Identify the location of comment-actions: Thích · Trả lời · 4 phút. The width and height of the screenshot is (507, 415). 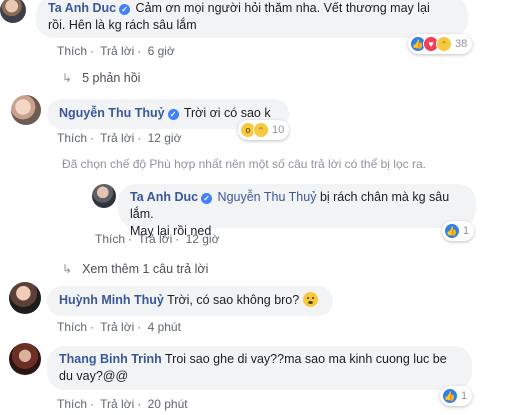
(119, 327).